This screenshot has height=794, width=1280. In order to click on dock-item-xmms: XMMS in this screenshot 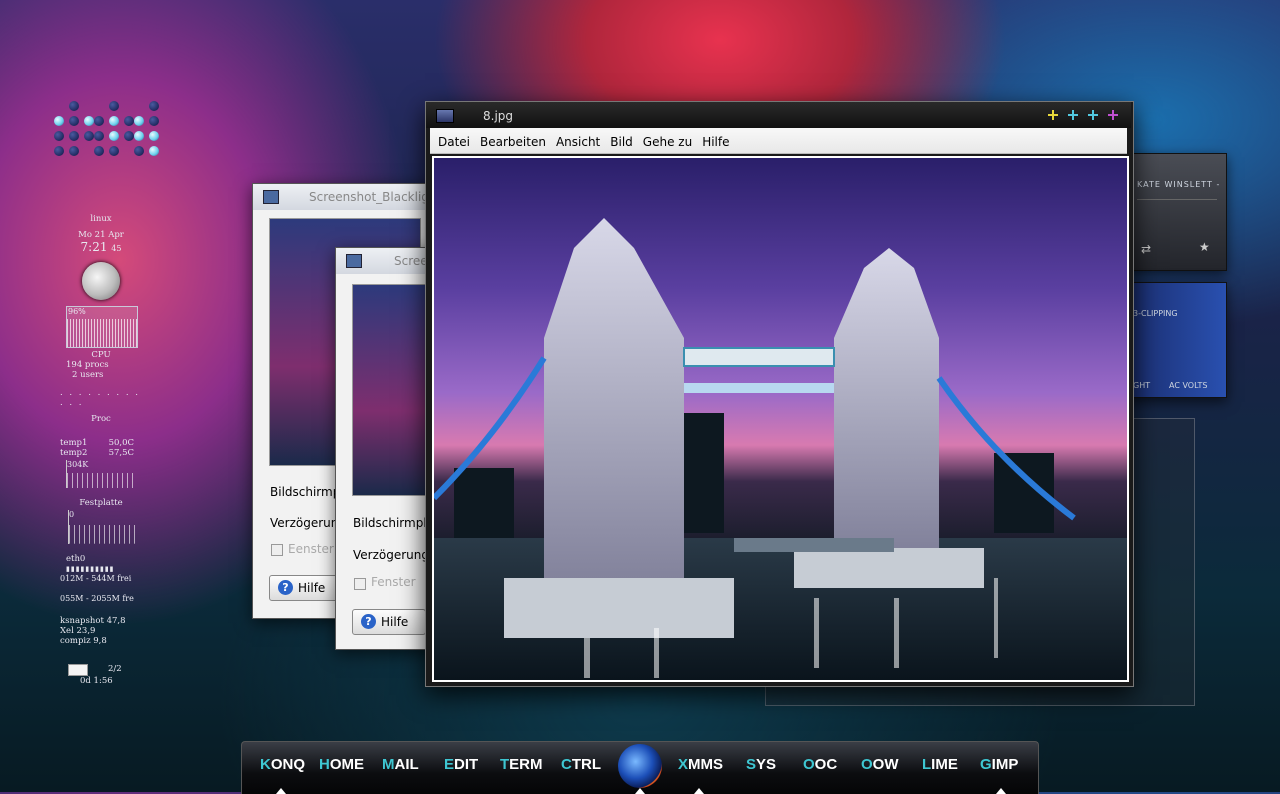, I will do `click(700, 764)`.